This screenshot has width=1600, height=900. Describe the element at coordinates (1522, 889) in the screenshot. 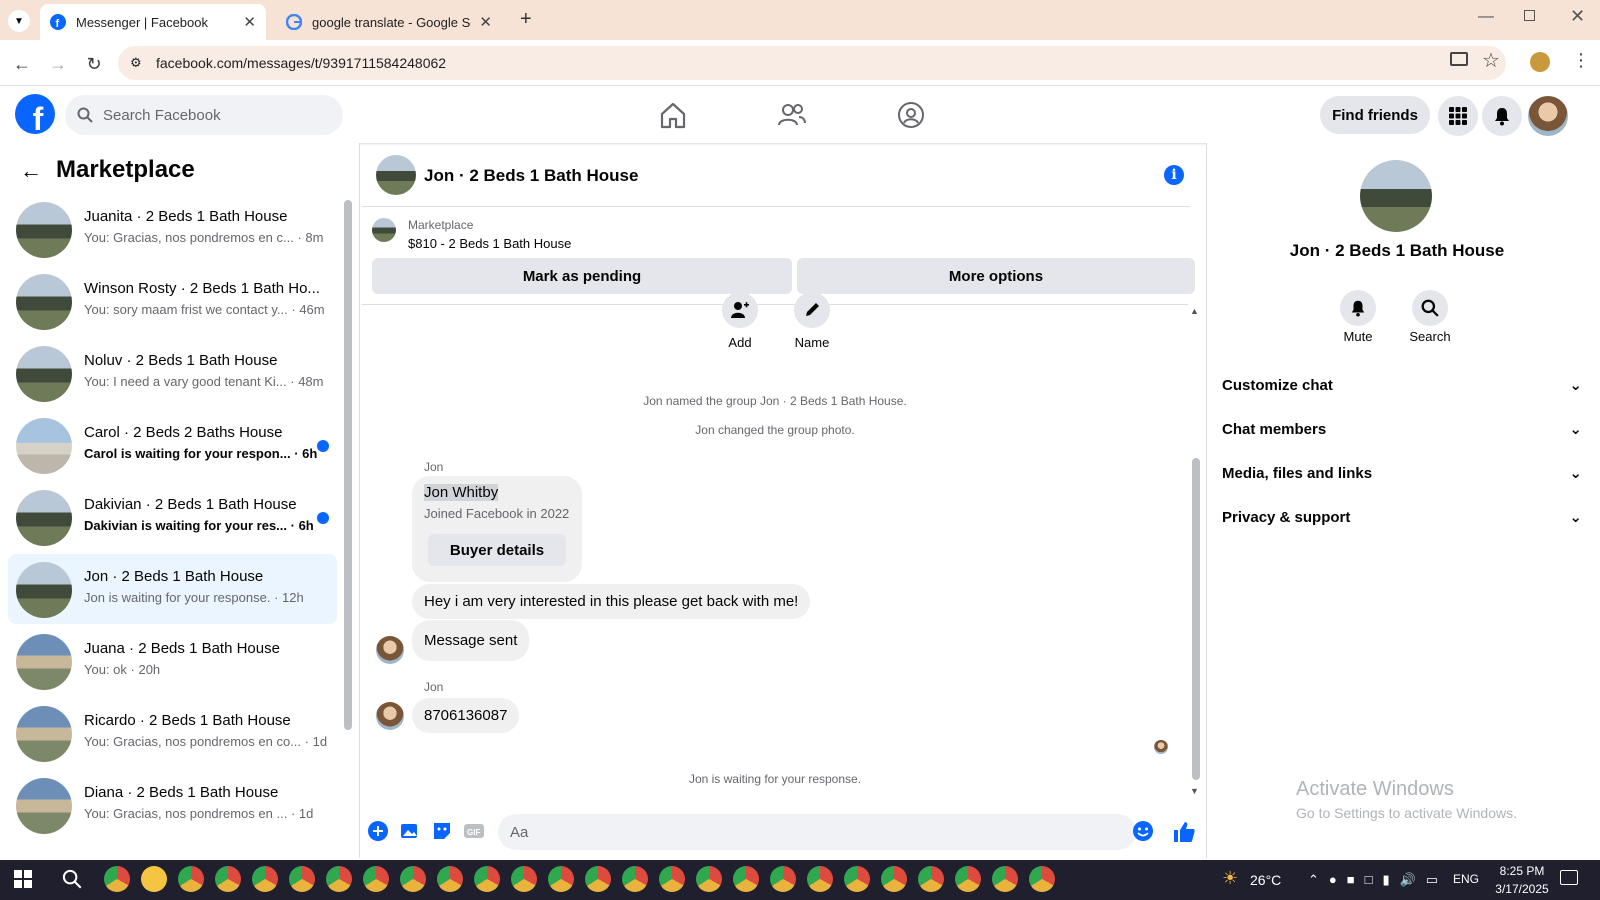

I see `clock-date: 3/17/2025` at that location.